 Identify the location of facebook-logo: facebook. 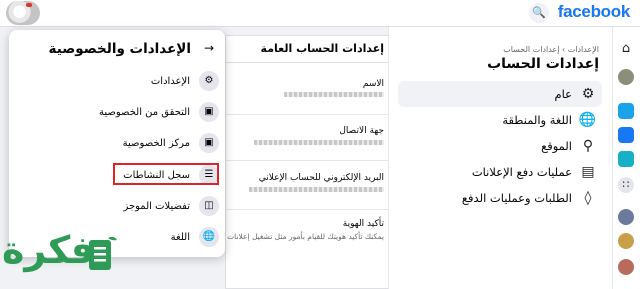
(594, 12).